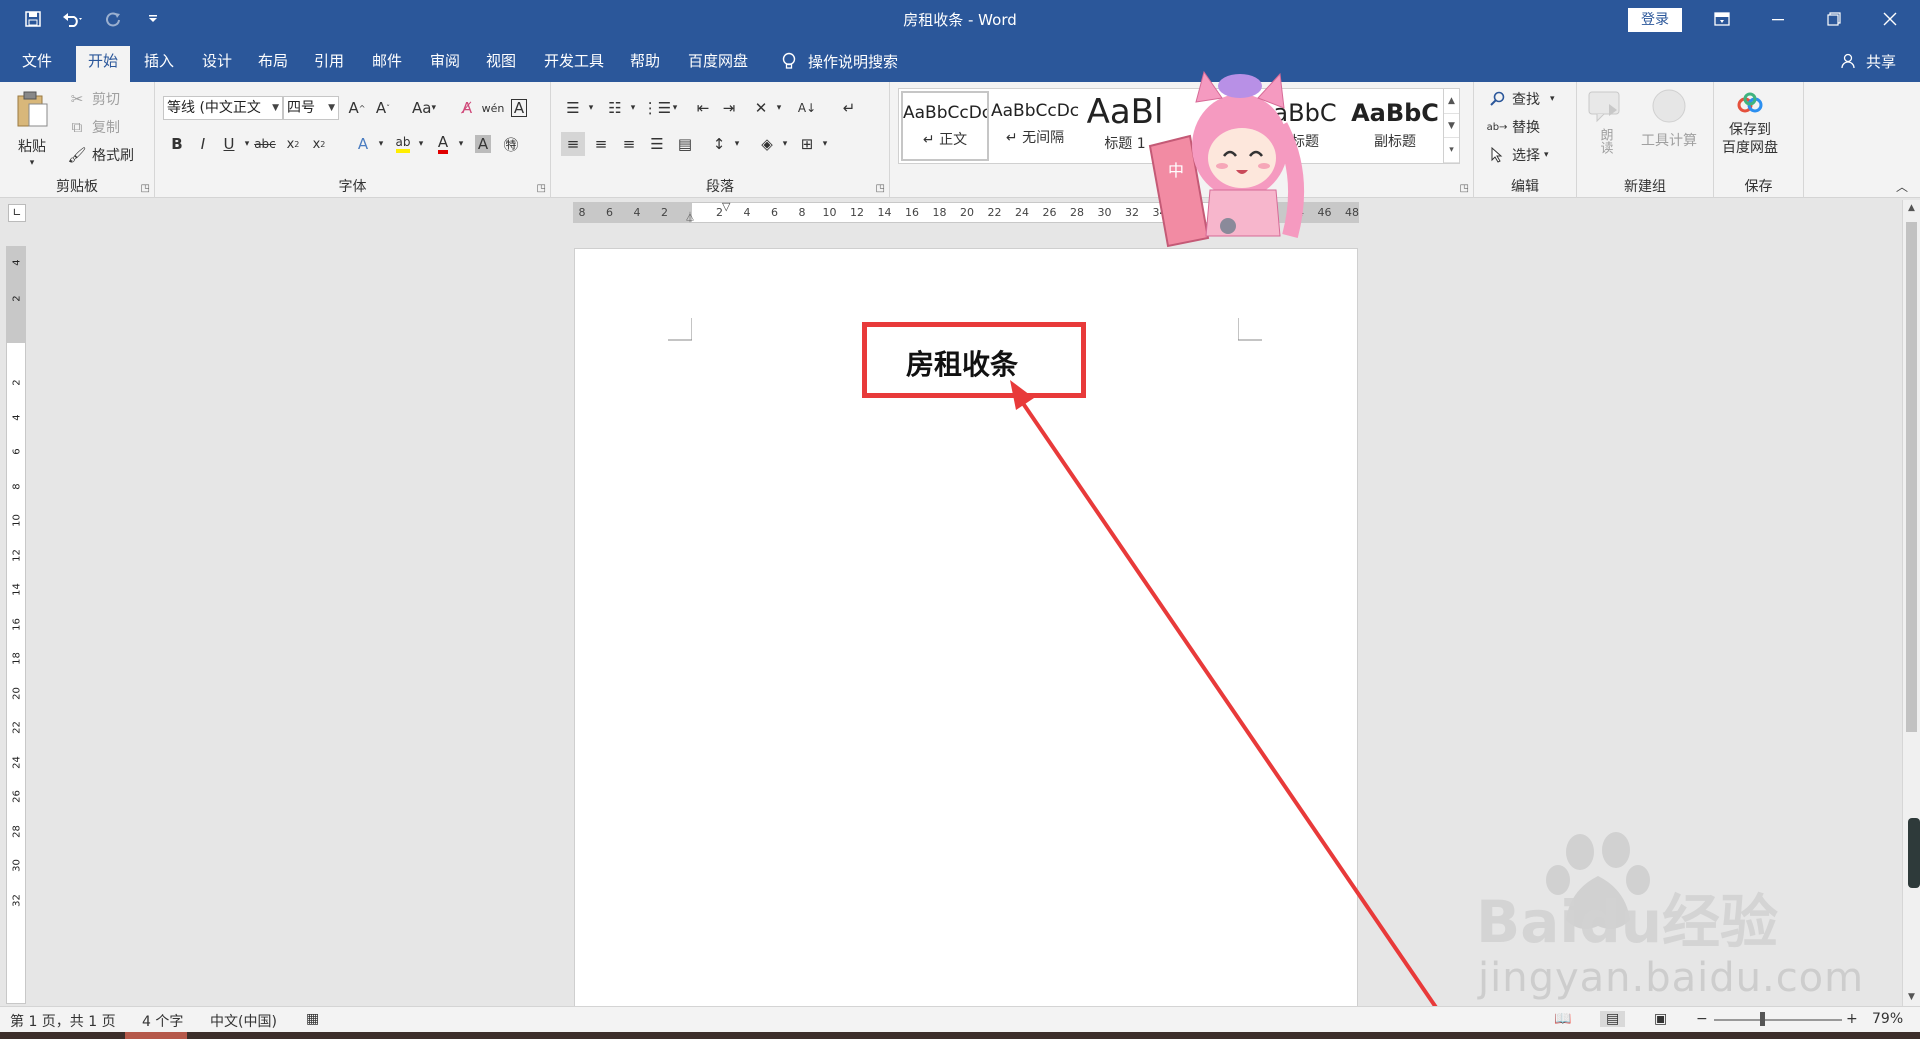 The width and height of the screenshot is (1920, 1039). What do you see at coordinates (203, 144) in the screenshot?
I see `italic-icon: I` at bounding box center [203, 144].